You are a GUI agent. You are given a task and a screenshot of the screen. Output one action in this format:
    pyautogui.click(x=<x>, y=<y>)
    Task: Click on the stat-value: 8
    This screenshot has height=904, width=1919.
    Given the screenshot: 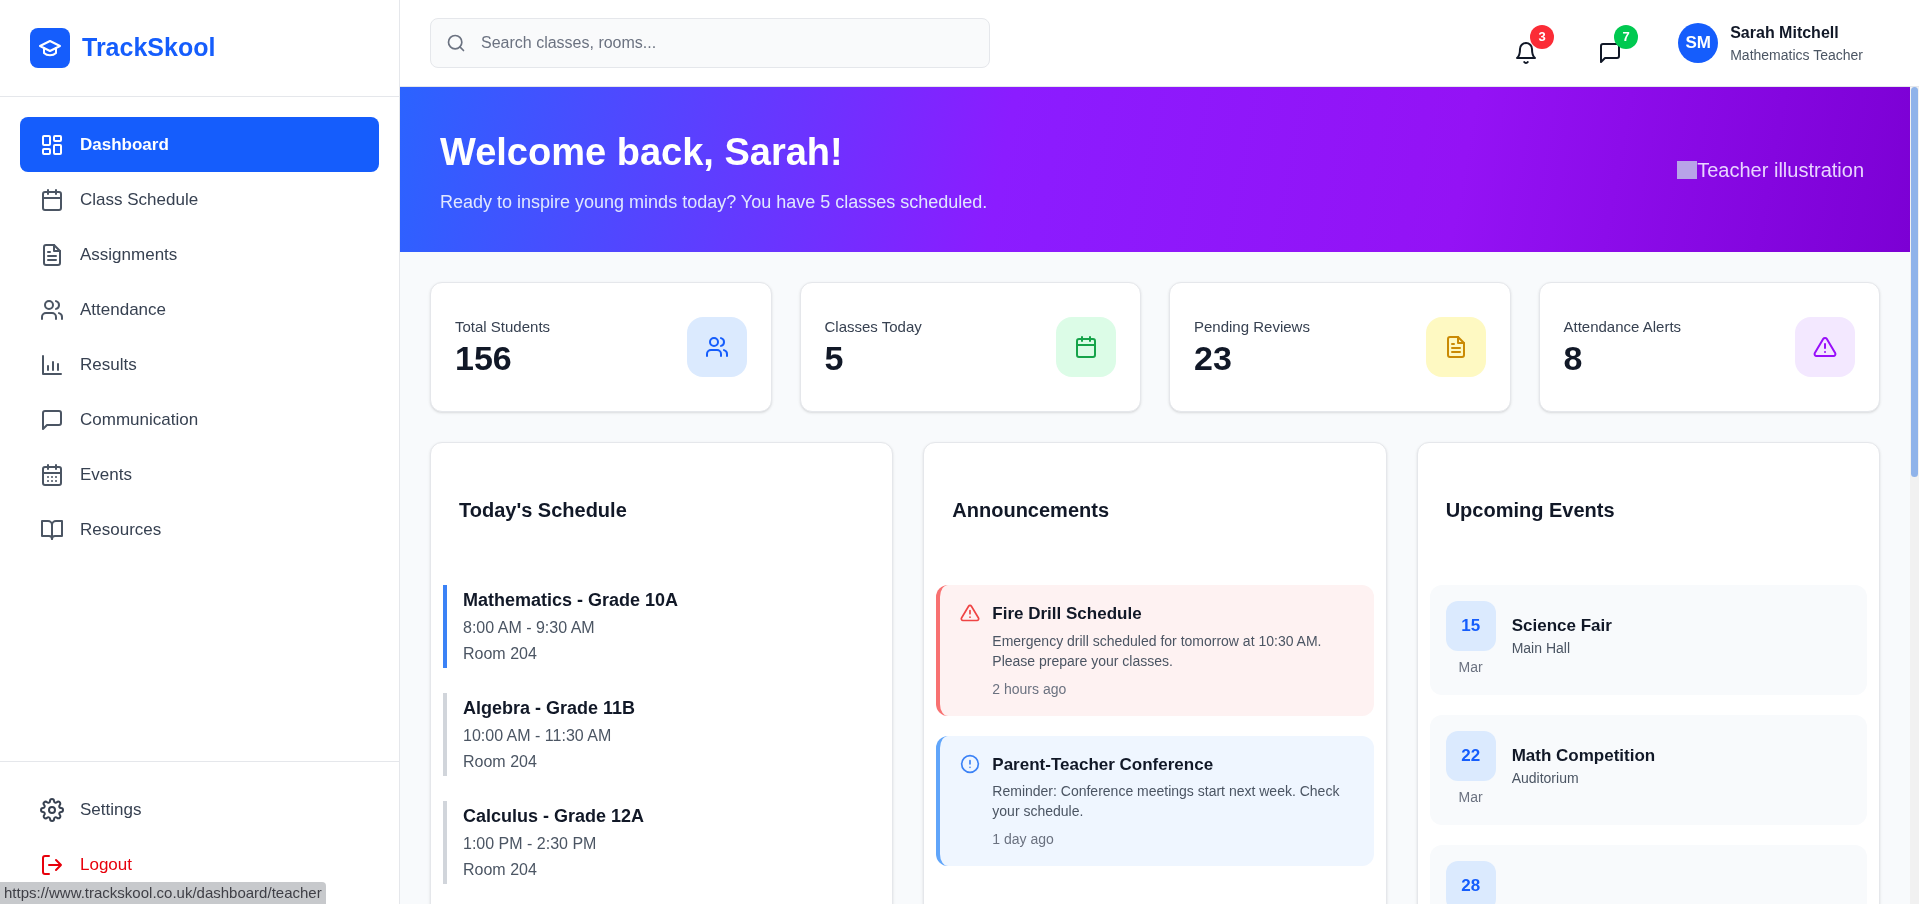 What is the action you would take?
    pyautogui.click(x=1573, y=358)
    